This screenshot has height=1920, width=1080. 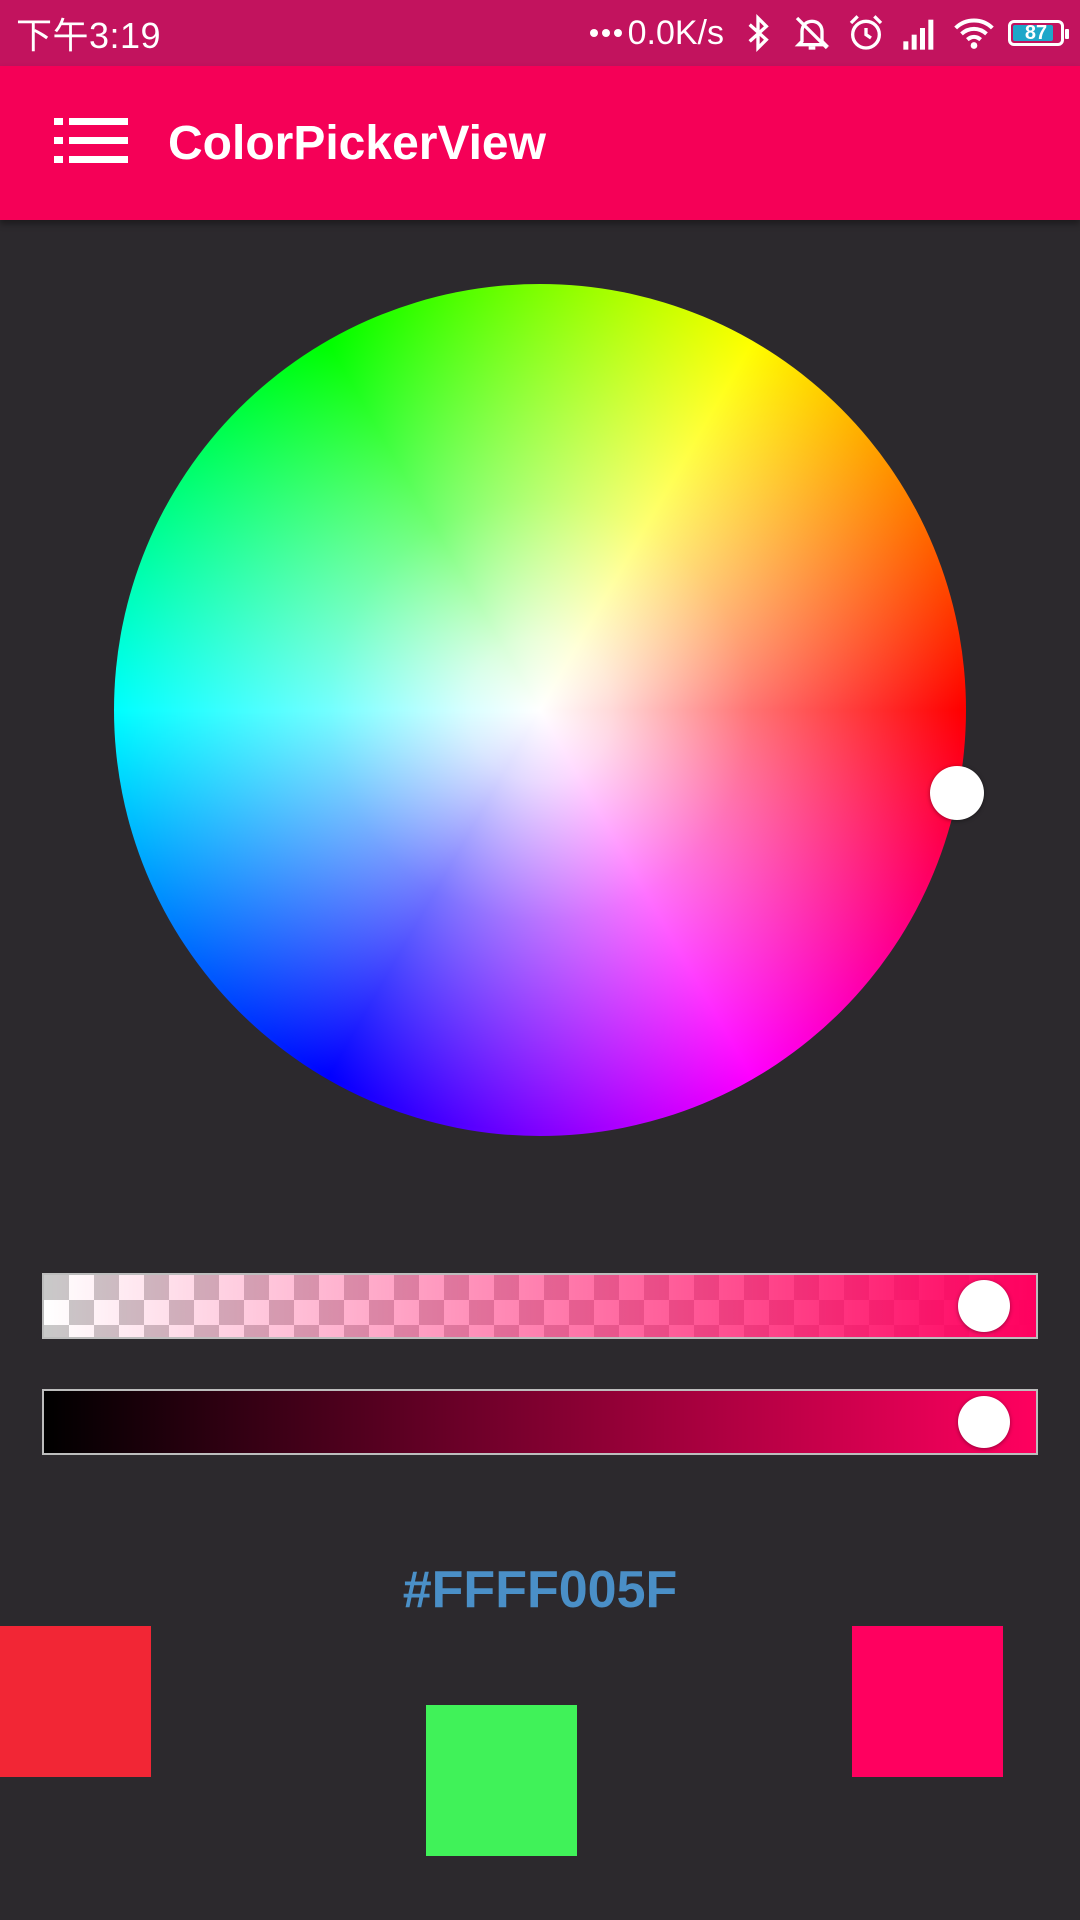 I want to click on app-bar: ColorPickerView, so click(x=540, y=143).